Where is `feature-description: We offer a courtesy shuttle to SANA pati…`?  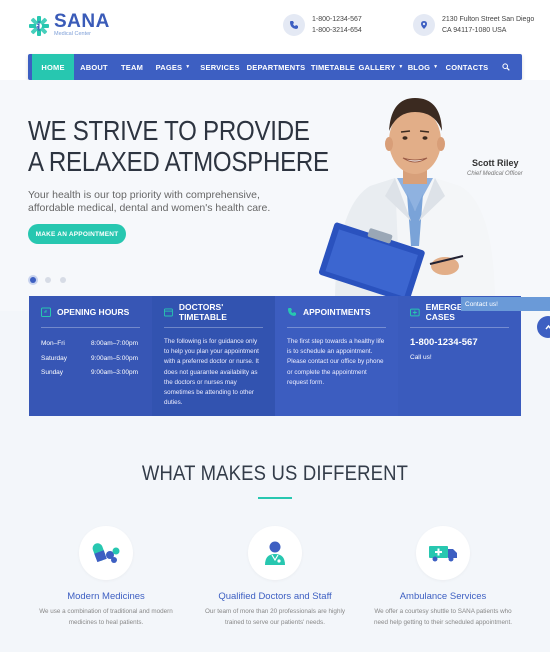
feature-description: We offer a courtesy shuttle to SANA pati… is located at coordinates (443, 617).